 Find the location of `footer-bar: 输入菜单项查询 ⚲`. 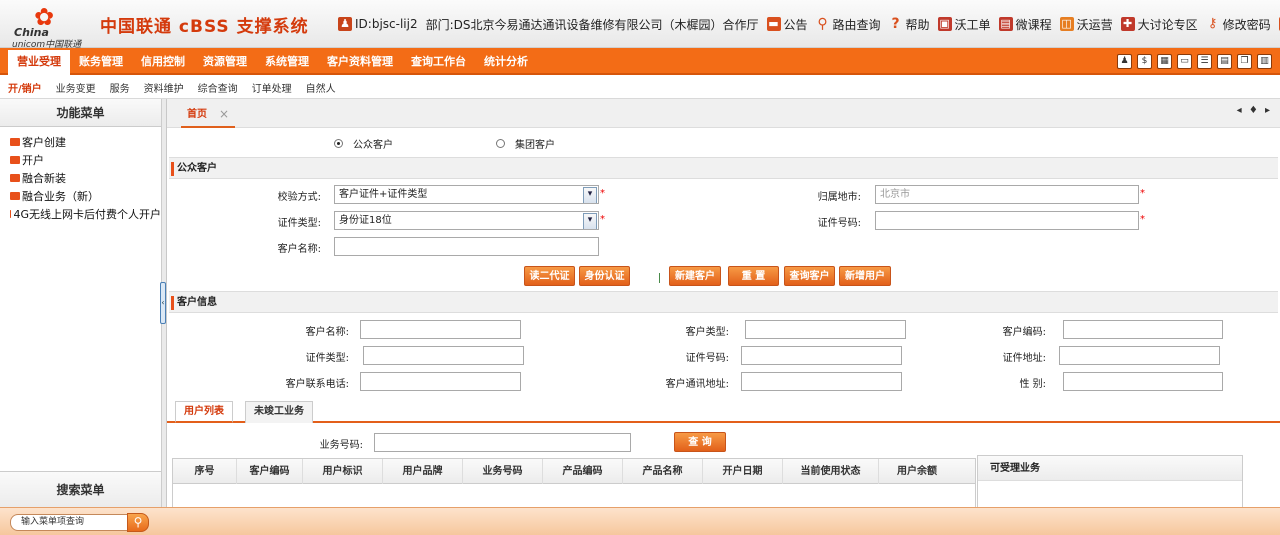

footer-bar: 输入菜单项查询 ⚲ is located at coordinates (640, 521).